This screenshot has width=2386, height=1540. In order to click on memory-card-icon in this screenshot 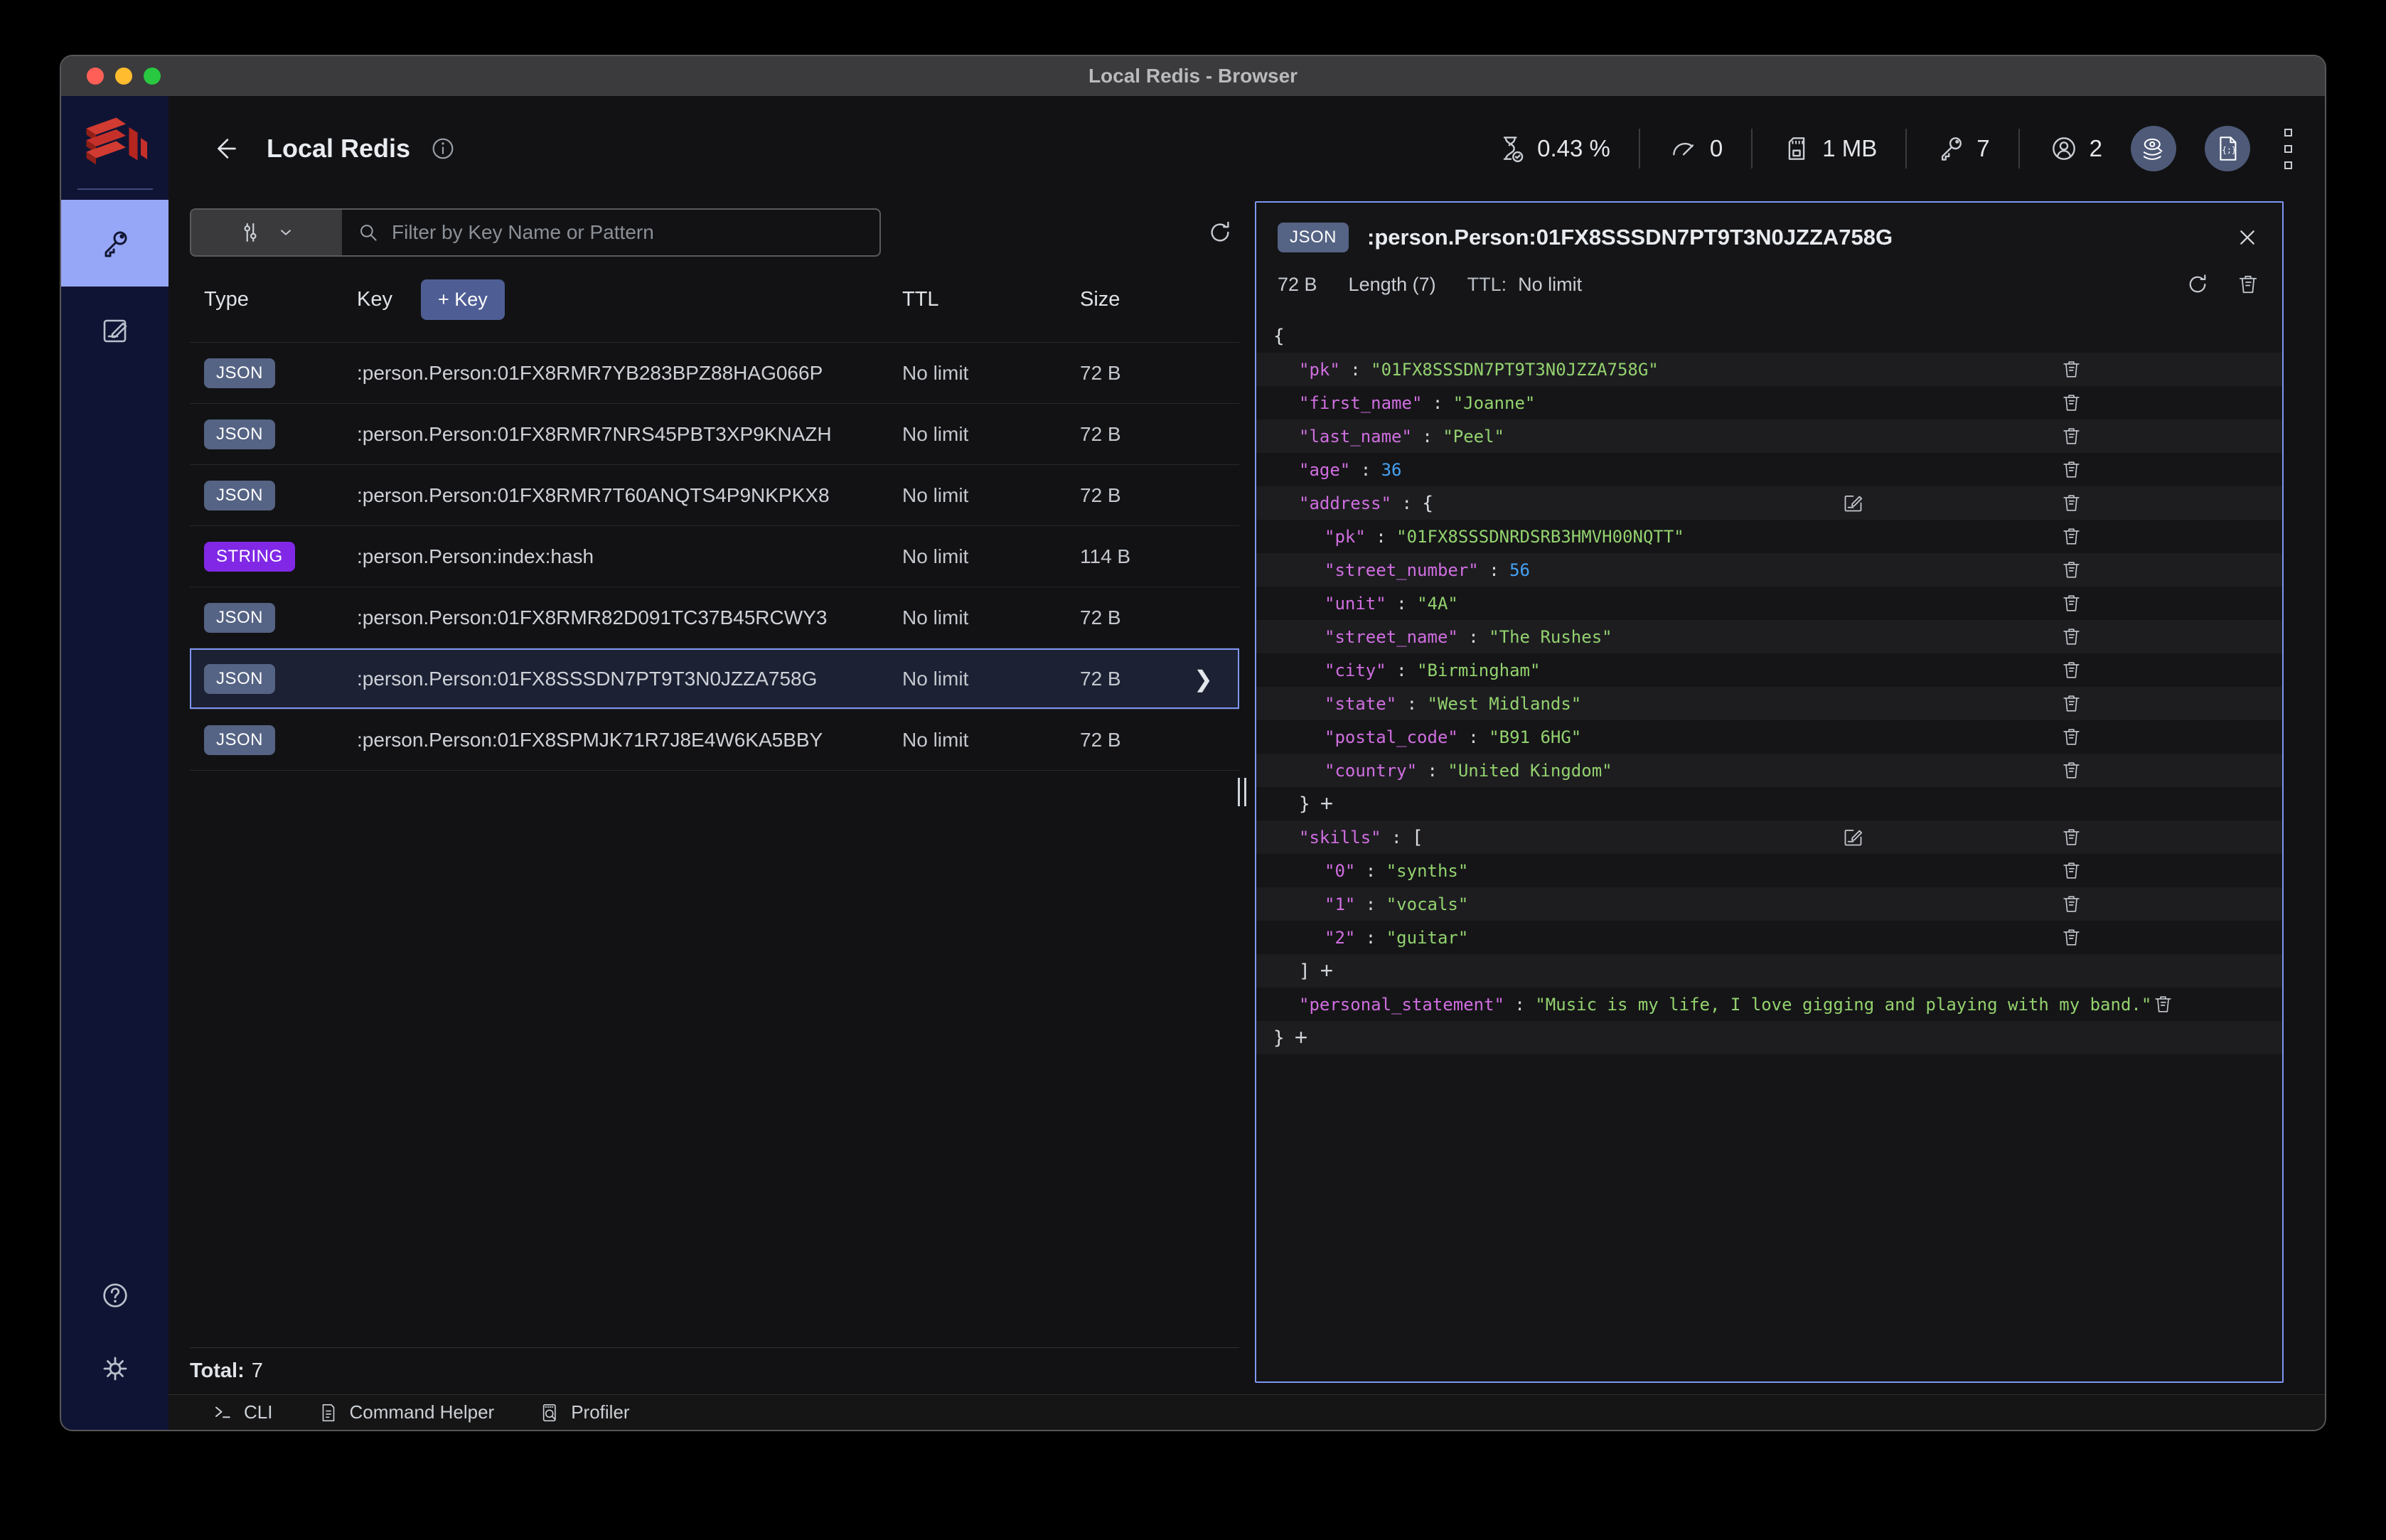, I will do `click(1796, 148)`.